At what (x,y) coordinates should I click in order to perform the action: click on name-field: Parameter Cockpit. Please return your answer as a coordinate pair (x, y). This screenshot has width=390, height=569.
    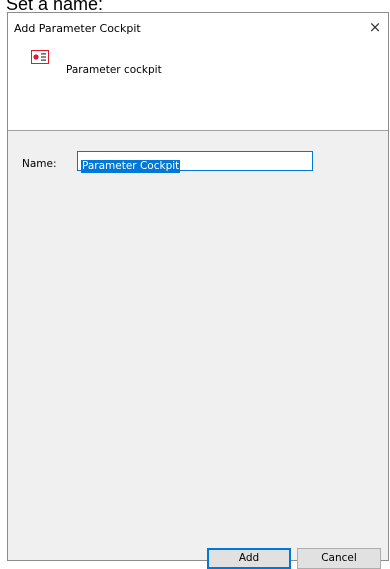
    Looking at the image, I should click on (195, 162).